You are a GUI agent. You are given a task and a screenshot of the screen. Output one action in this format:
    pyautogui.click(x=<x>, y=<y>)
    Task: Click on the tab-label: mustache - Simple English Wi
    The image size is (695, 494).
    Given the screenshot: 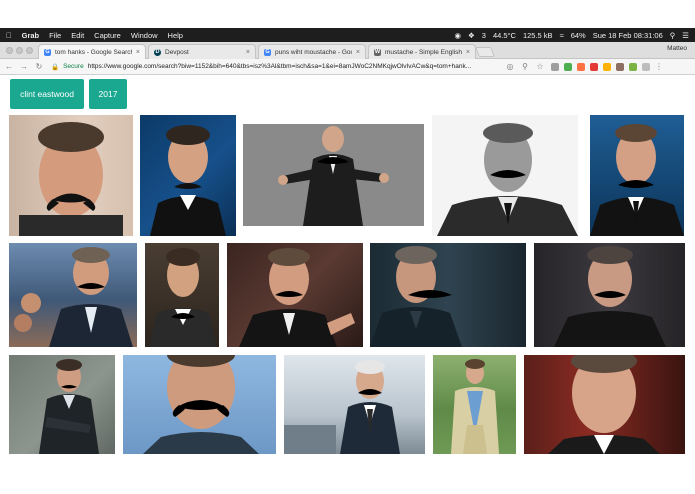 What is the action you would take?
    pyautogui.click(x=423, y=52)
    